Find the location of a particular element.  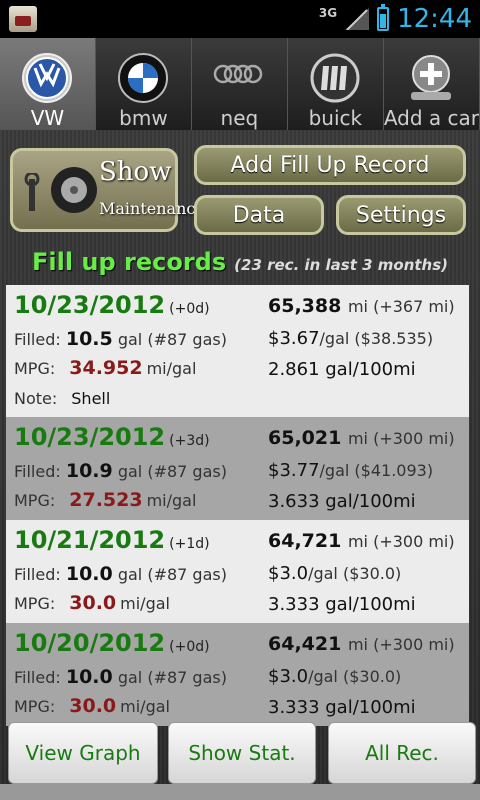

add-car-icon is located at coordinates (431, 77).